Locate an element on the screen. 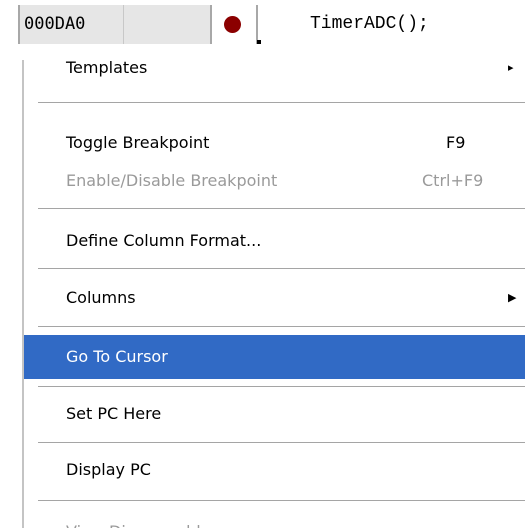  menu-item-enable-disable-breakpoint: Enable/Disable Breakpoint Ctrl+F9 is located at coordinates (274, 181).